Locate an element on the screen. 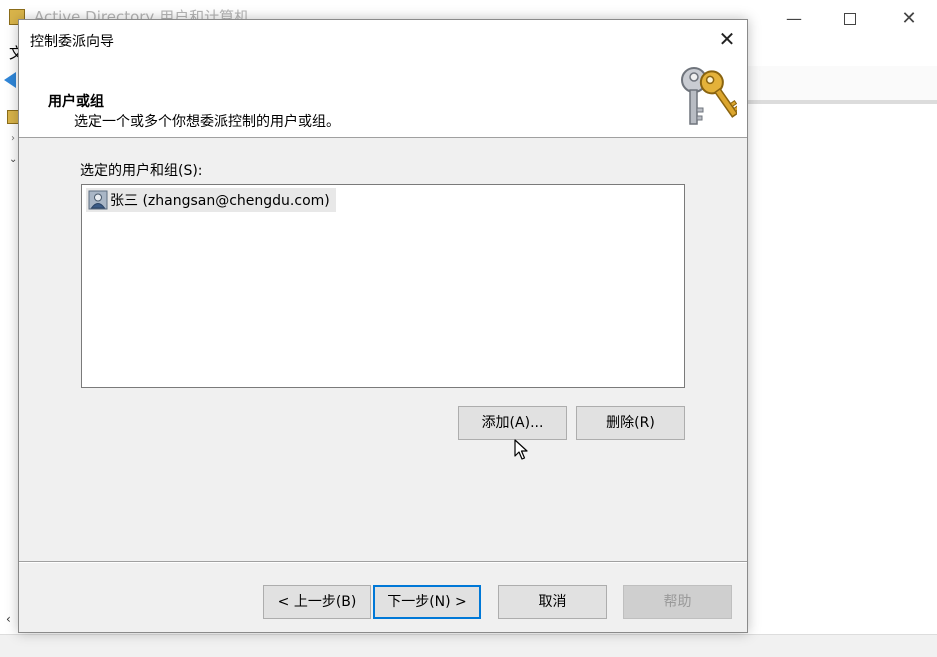 The image size is (937, 657). tree-collapse-icon: ⌄ is located at coordinates (13, 159).